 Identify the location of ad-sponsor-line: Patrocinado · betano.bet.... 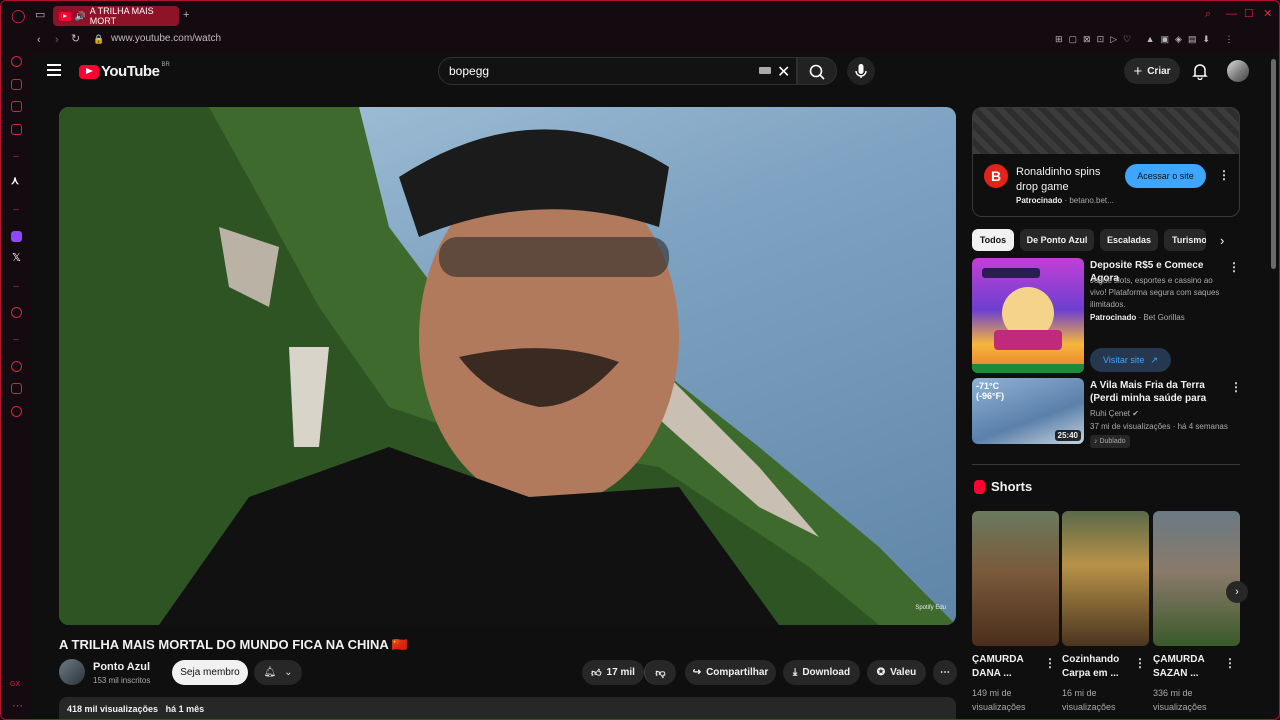
(1065, 200).